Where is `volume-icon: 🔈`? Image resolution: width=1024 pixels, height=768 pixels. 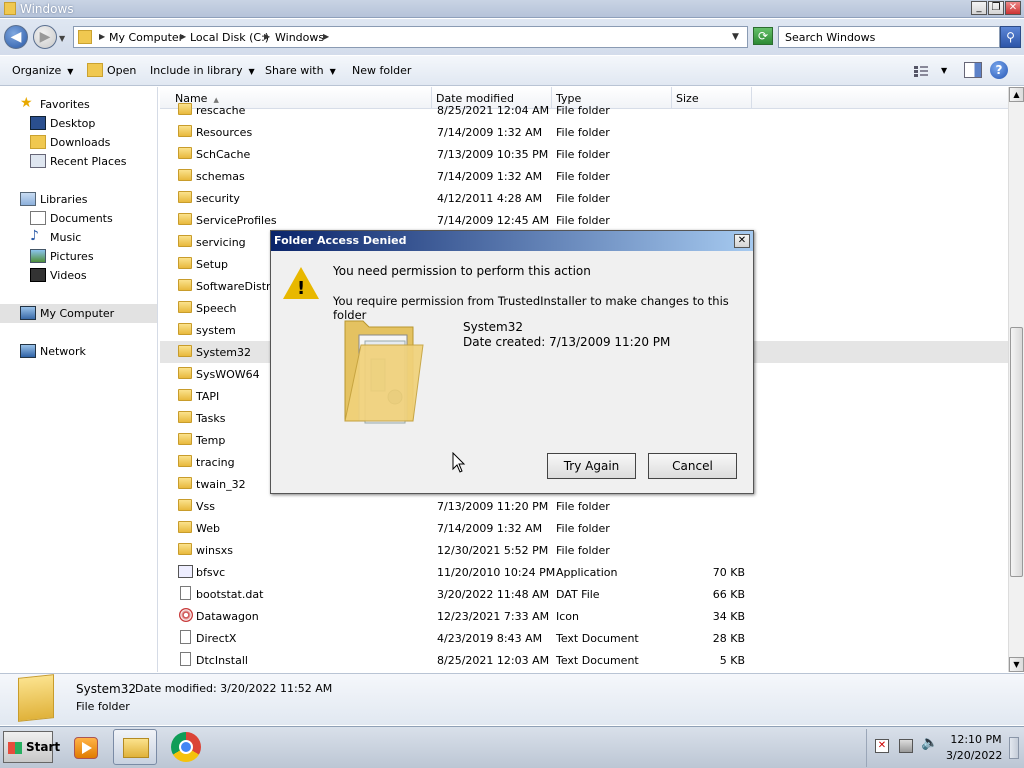 volume-icon: 🔈 is located at coordinates (929, 743).